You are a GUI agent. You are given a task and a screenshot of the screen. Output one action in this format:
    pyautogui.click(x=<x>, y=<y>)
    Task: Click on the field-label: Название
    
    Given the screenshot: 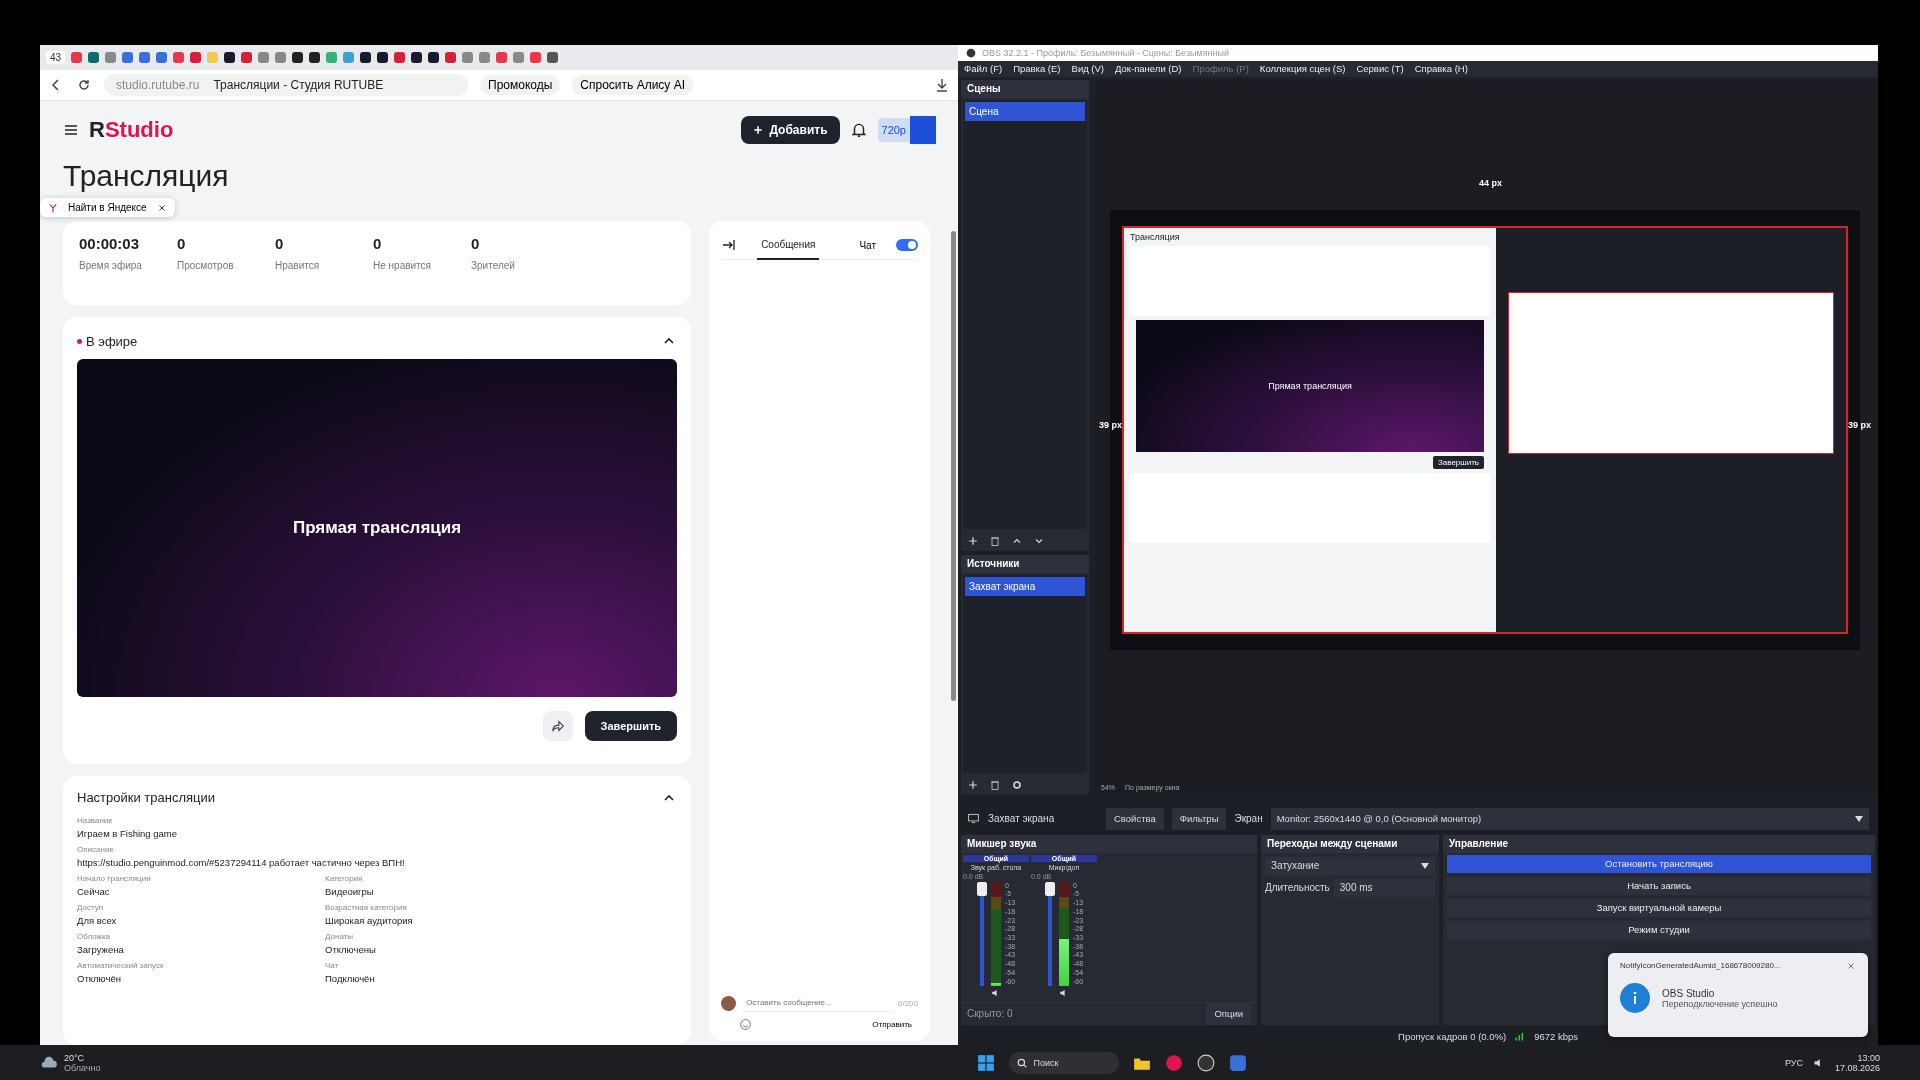 What is the action you would take?
    pyautogui.click(x=95, y=820)
    